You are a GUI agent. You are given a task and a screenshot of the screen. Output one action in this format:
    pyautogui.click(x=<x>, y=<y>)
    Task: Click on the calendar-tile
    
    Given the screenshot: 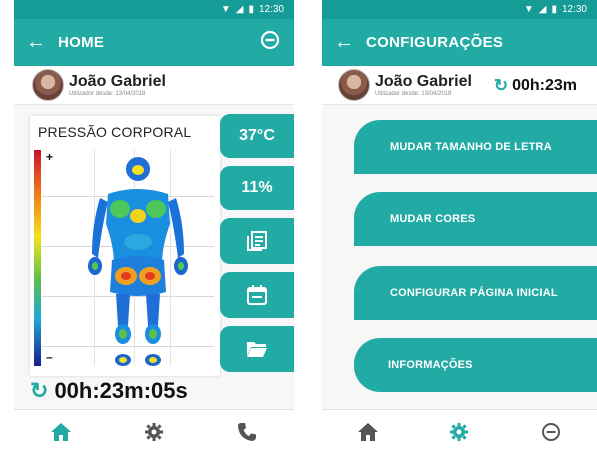 What is the action you would take?
    pyautogui.click(x=257, y=295)
    